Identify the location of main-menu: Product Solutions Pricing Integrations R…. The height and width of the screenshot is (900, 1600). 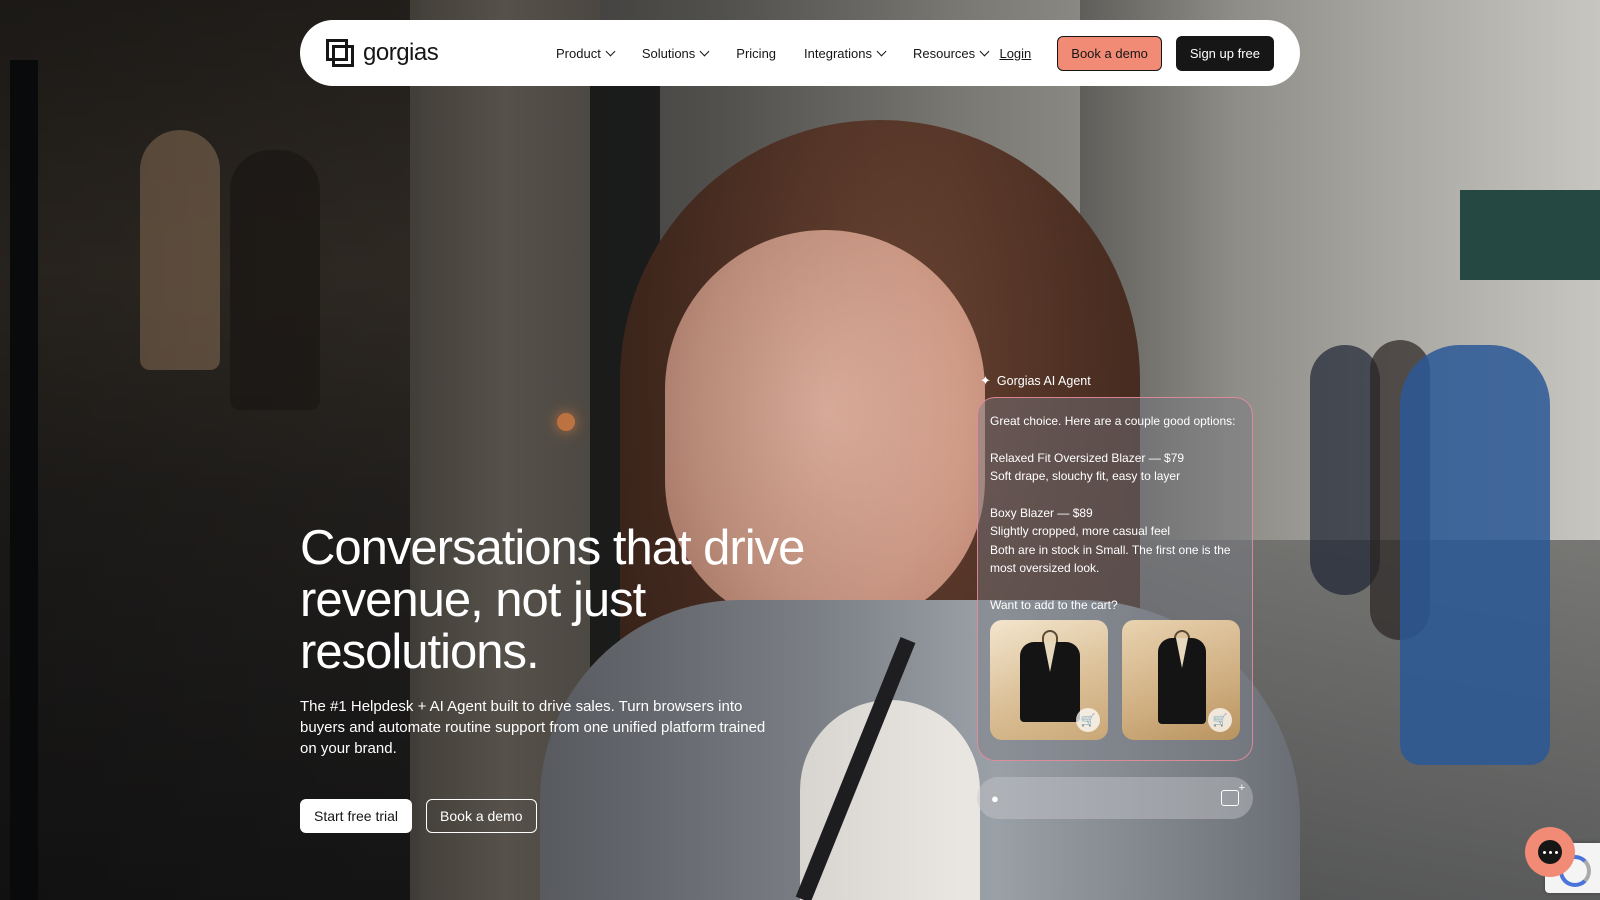
(773, 53).